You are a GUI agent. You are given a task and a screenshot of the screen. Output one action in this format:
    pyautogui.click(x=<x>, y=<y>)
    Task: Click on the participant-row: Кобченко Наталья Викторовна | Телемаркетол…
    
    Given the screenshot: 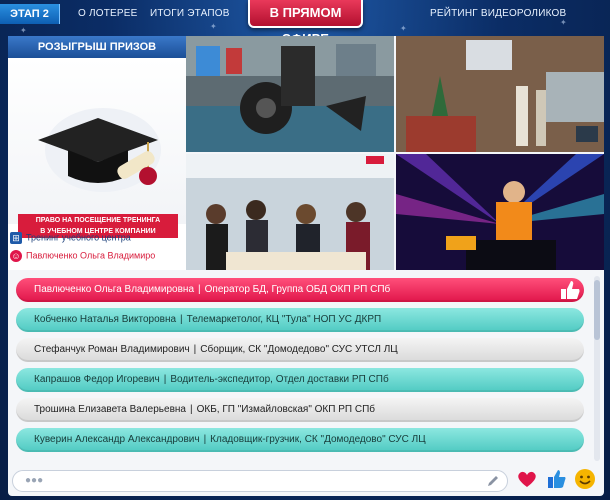 What is the action you would take?
    pyautogui.click(x=300, y=320)
    